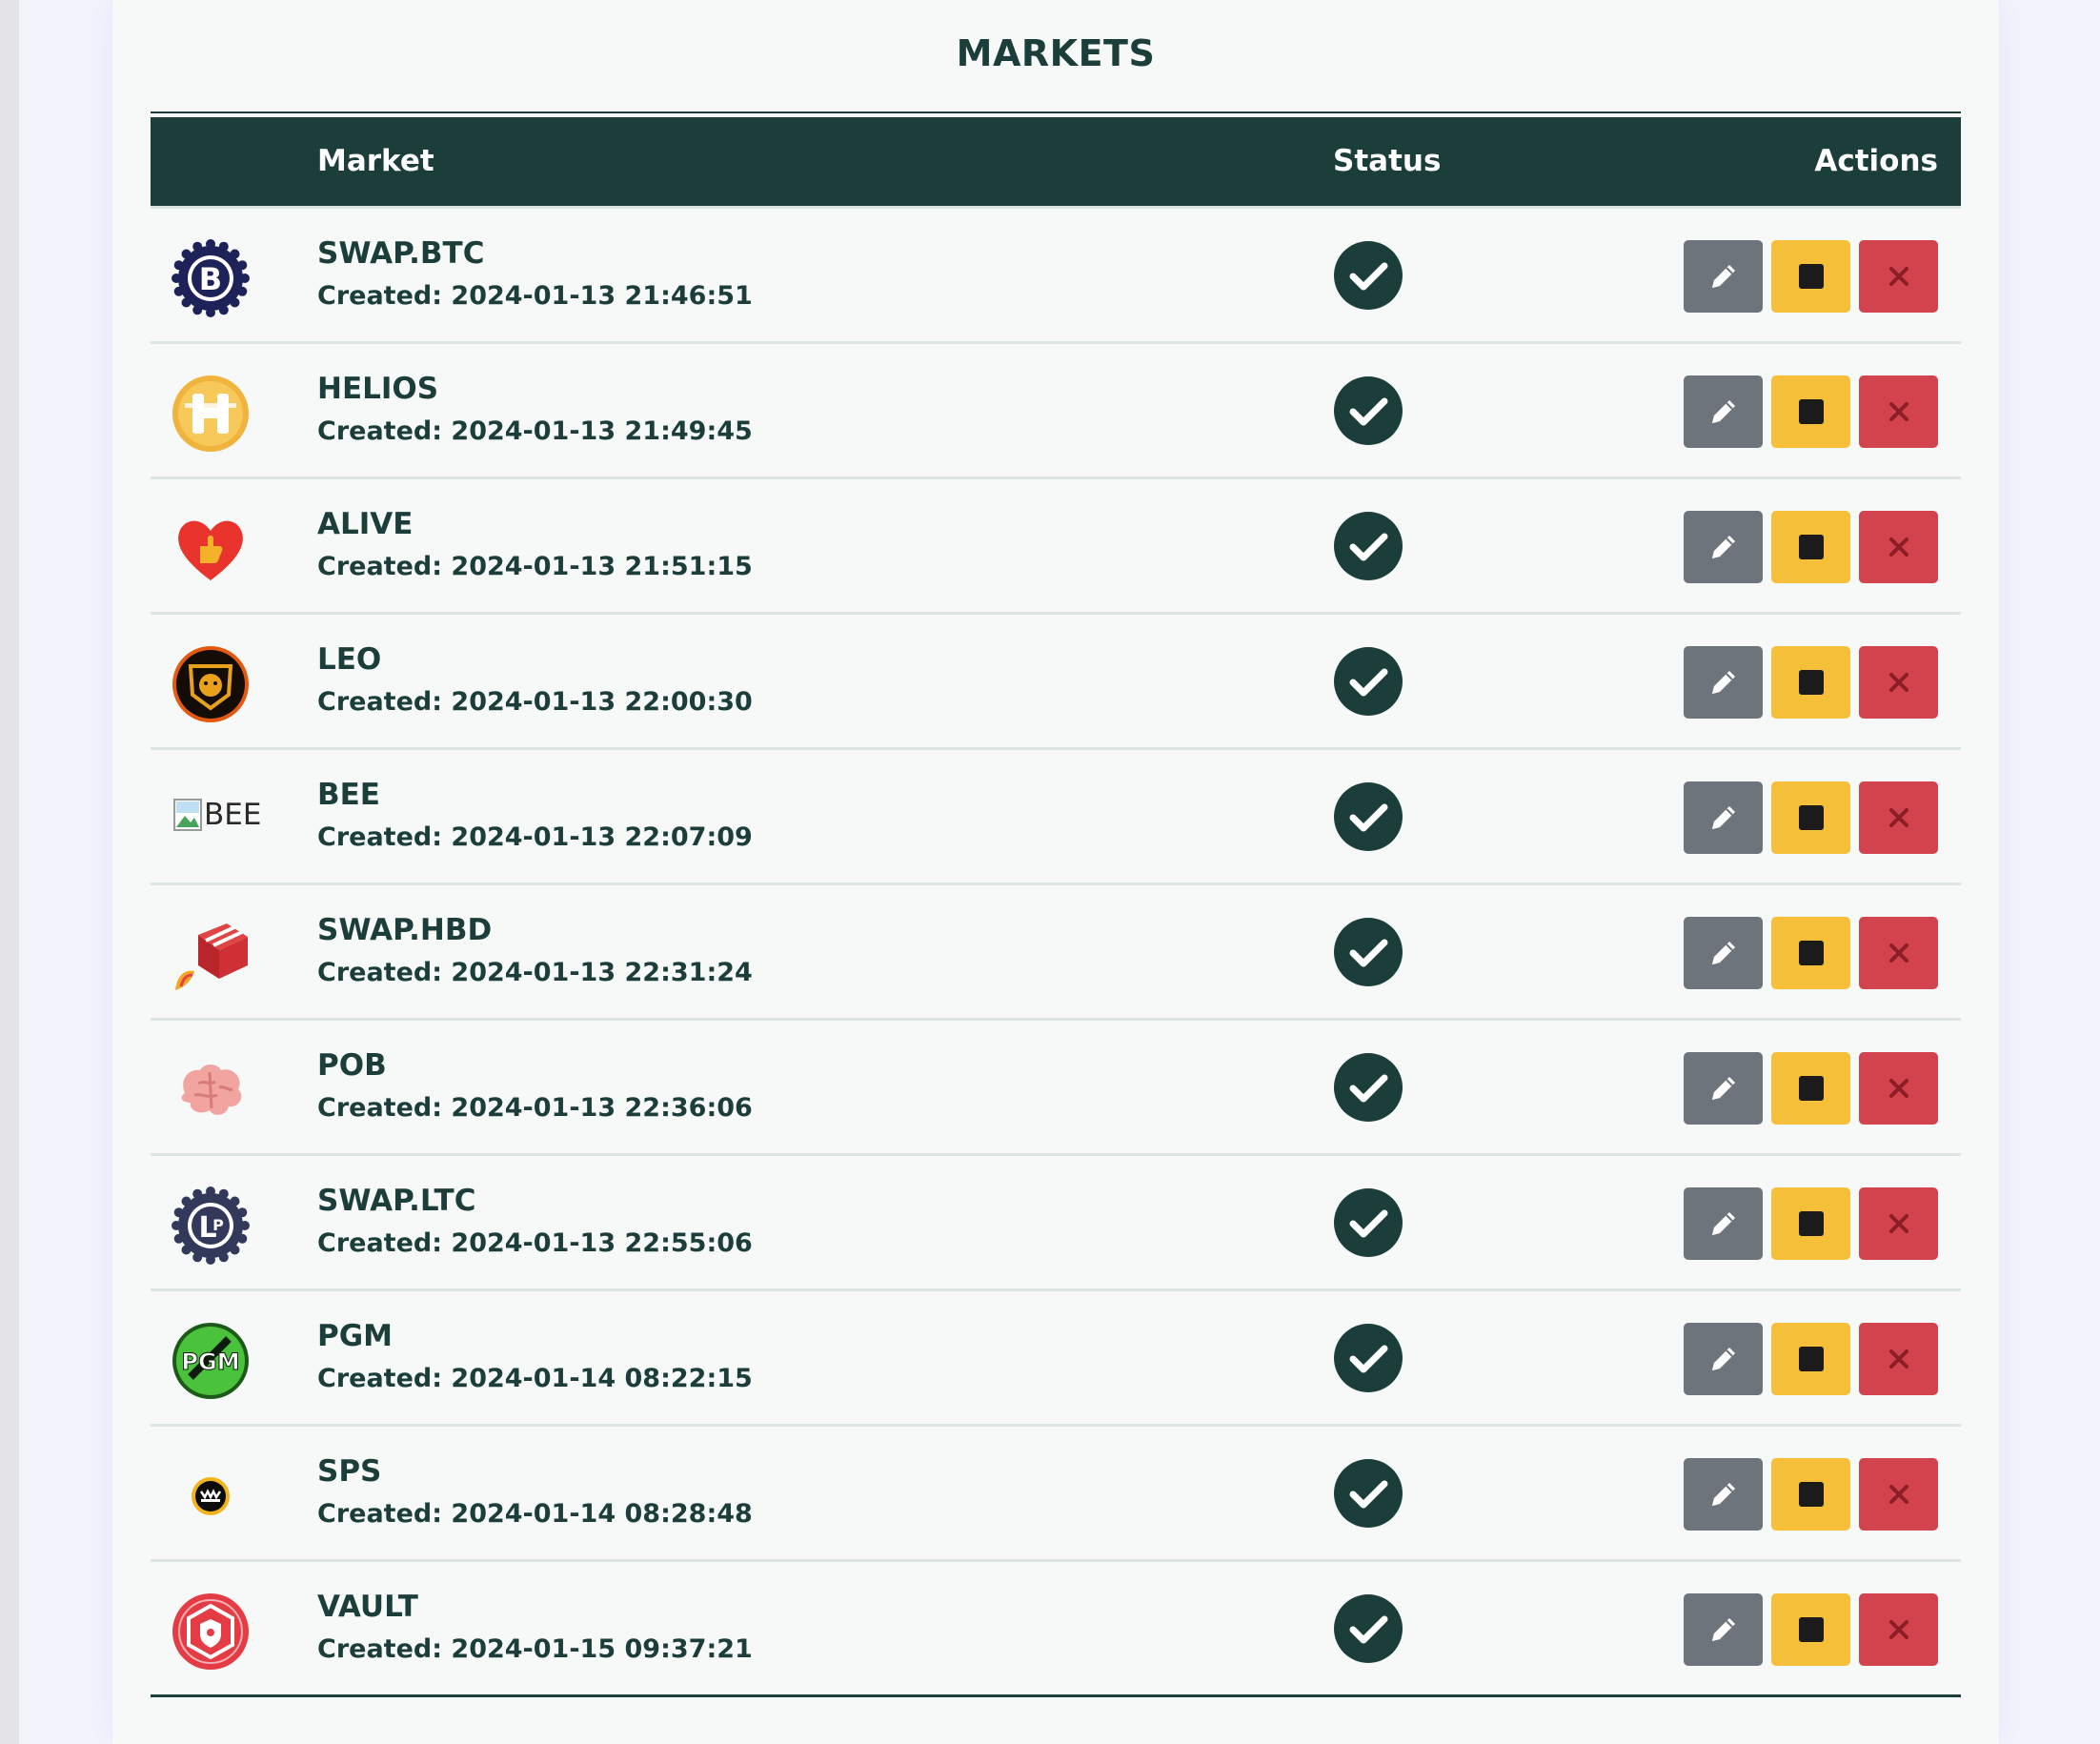 The width and height of the screenshot is (2100, 1744). Describe the element at coordinates (211, 1496) in the screenshot. I see `sps-logo` at that location.